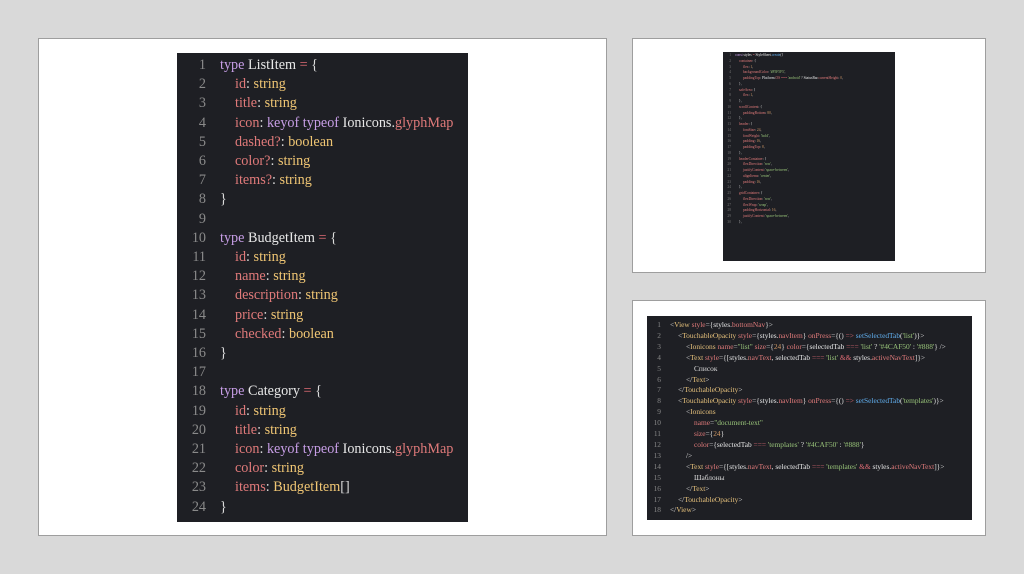 The width and height of the screenshot is (1024, 574). What do you see at coordinates (878, 335) in the screenshot?
I see `code-token: setSelectedTab` at bounding box center [878, 335].